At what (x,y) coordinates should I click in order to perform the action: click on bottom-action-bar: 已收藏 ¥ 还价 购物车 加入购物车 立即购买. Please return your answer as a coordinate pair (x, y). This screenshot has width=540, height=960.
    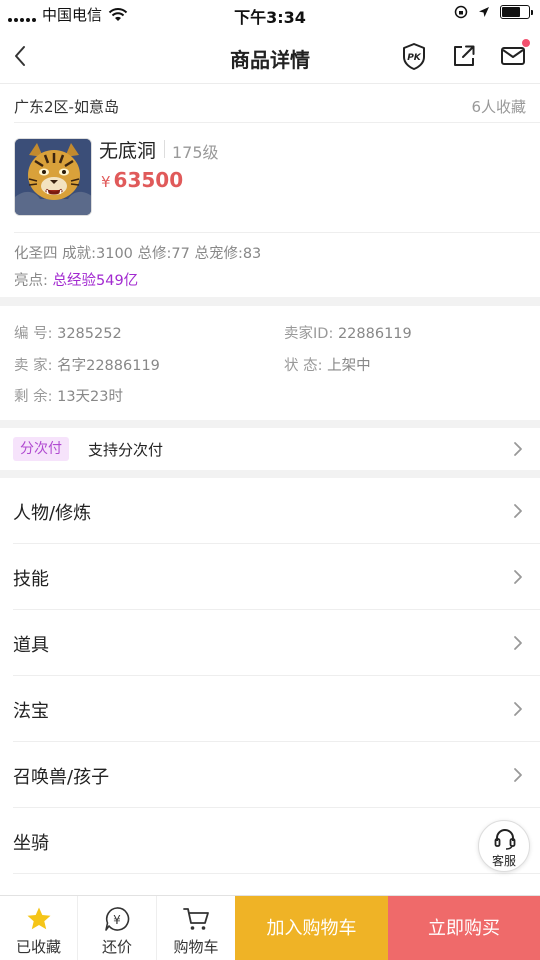
    Looking at the image, I should click on (270, 927).